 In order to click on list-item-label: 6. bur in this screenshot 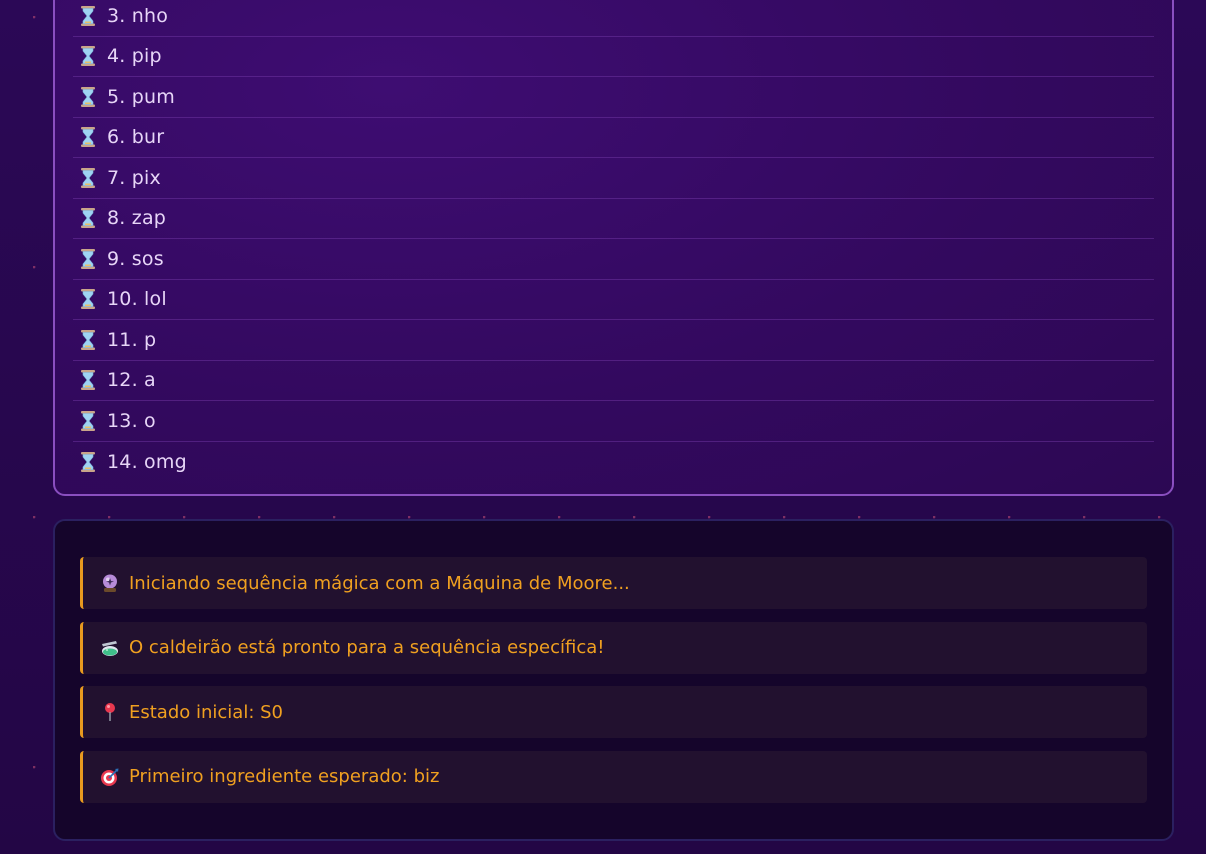, I will do `click(136, 137)`.